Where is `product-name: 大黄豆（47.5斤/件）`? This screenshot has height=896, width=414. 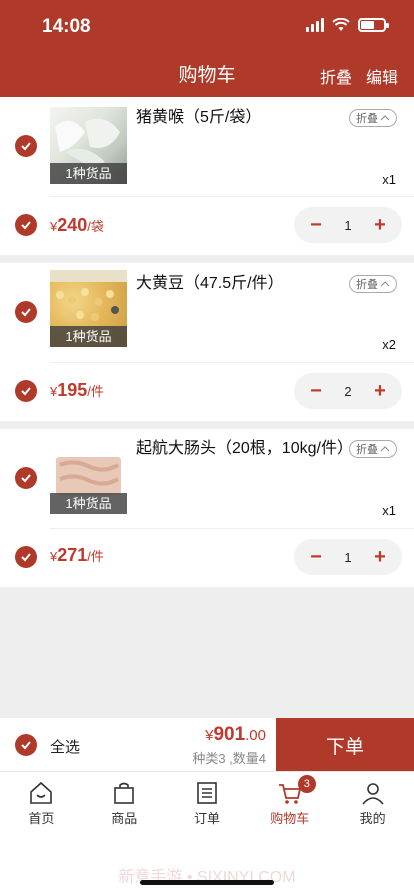
product-name: 大黄豆（47.5斤/件） is located at coordinates (210, 283).